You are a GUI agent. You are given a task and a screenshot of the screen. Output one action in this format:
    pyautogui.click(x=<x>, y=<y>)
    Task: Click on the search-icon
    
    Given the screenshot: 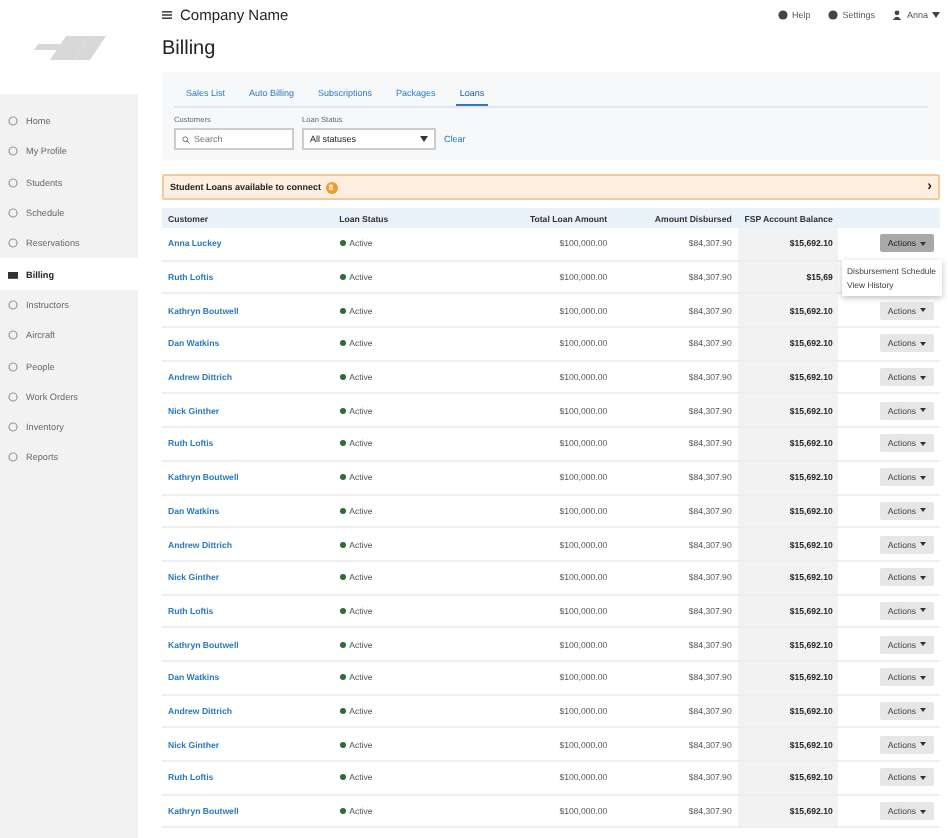 What is the action you would take?
    pyautogui.click(x=186, y=139)
    